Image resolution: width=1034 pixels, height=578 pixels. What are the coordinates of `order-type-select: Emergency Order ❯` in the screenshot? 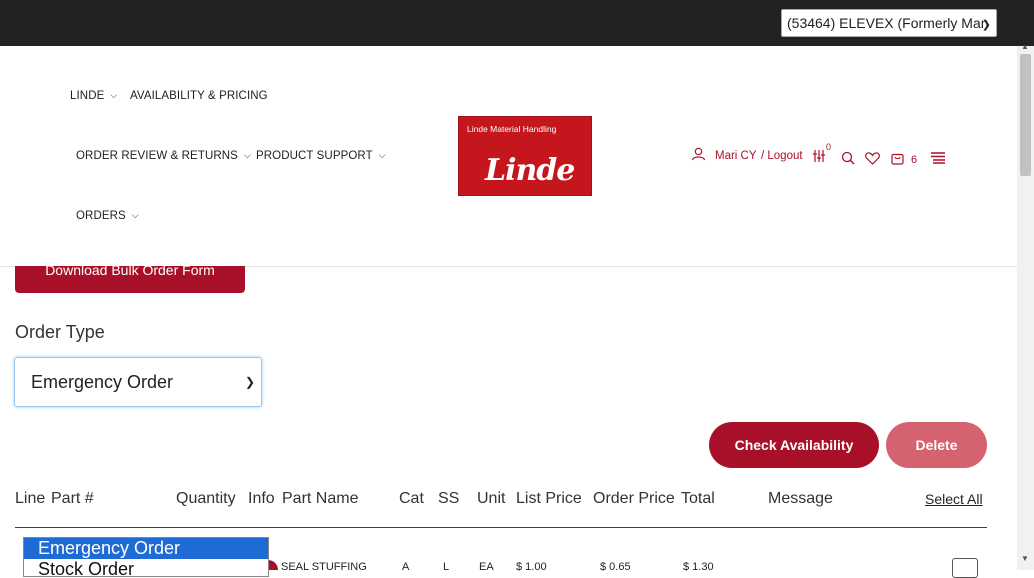 It's located at (138, 382).